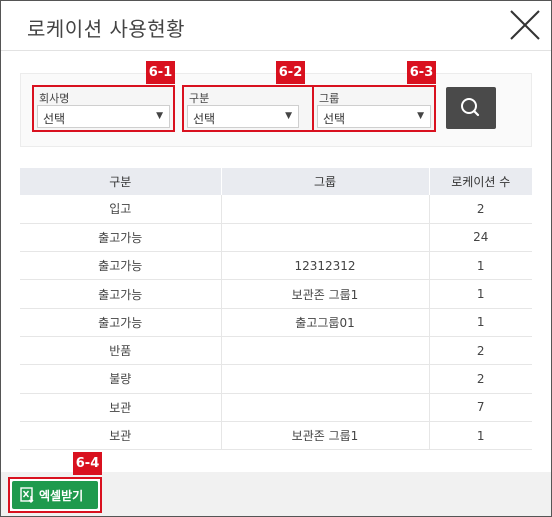  I want to click on company-select-value: 선택, so click(54, 119).